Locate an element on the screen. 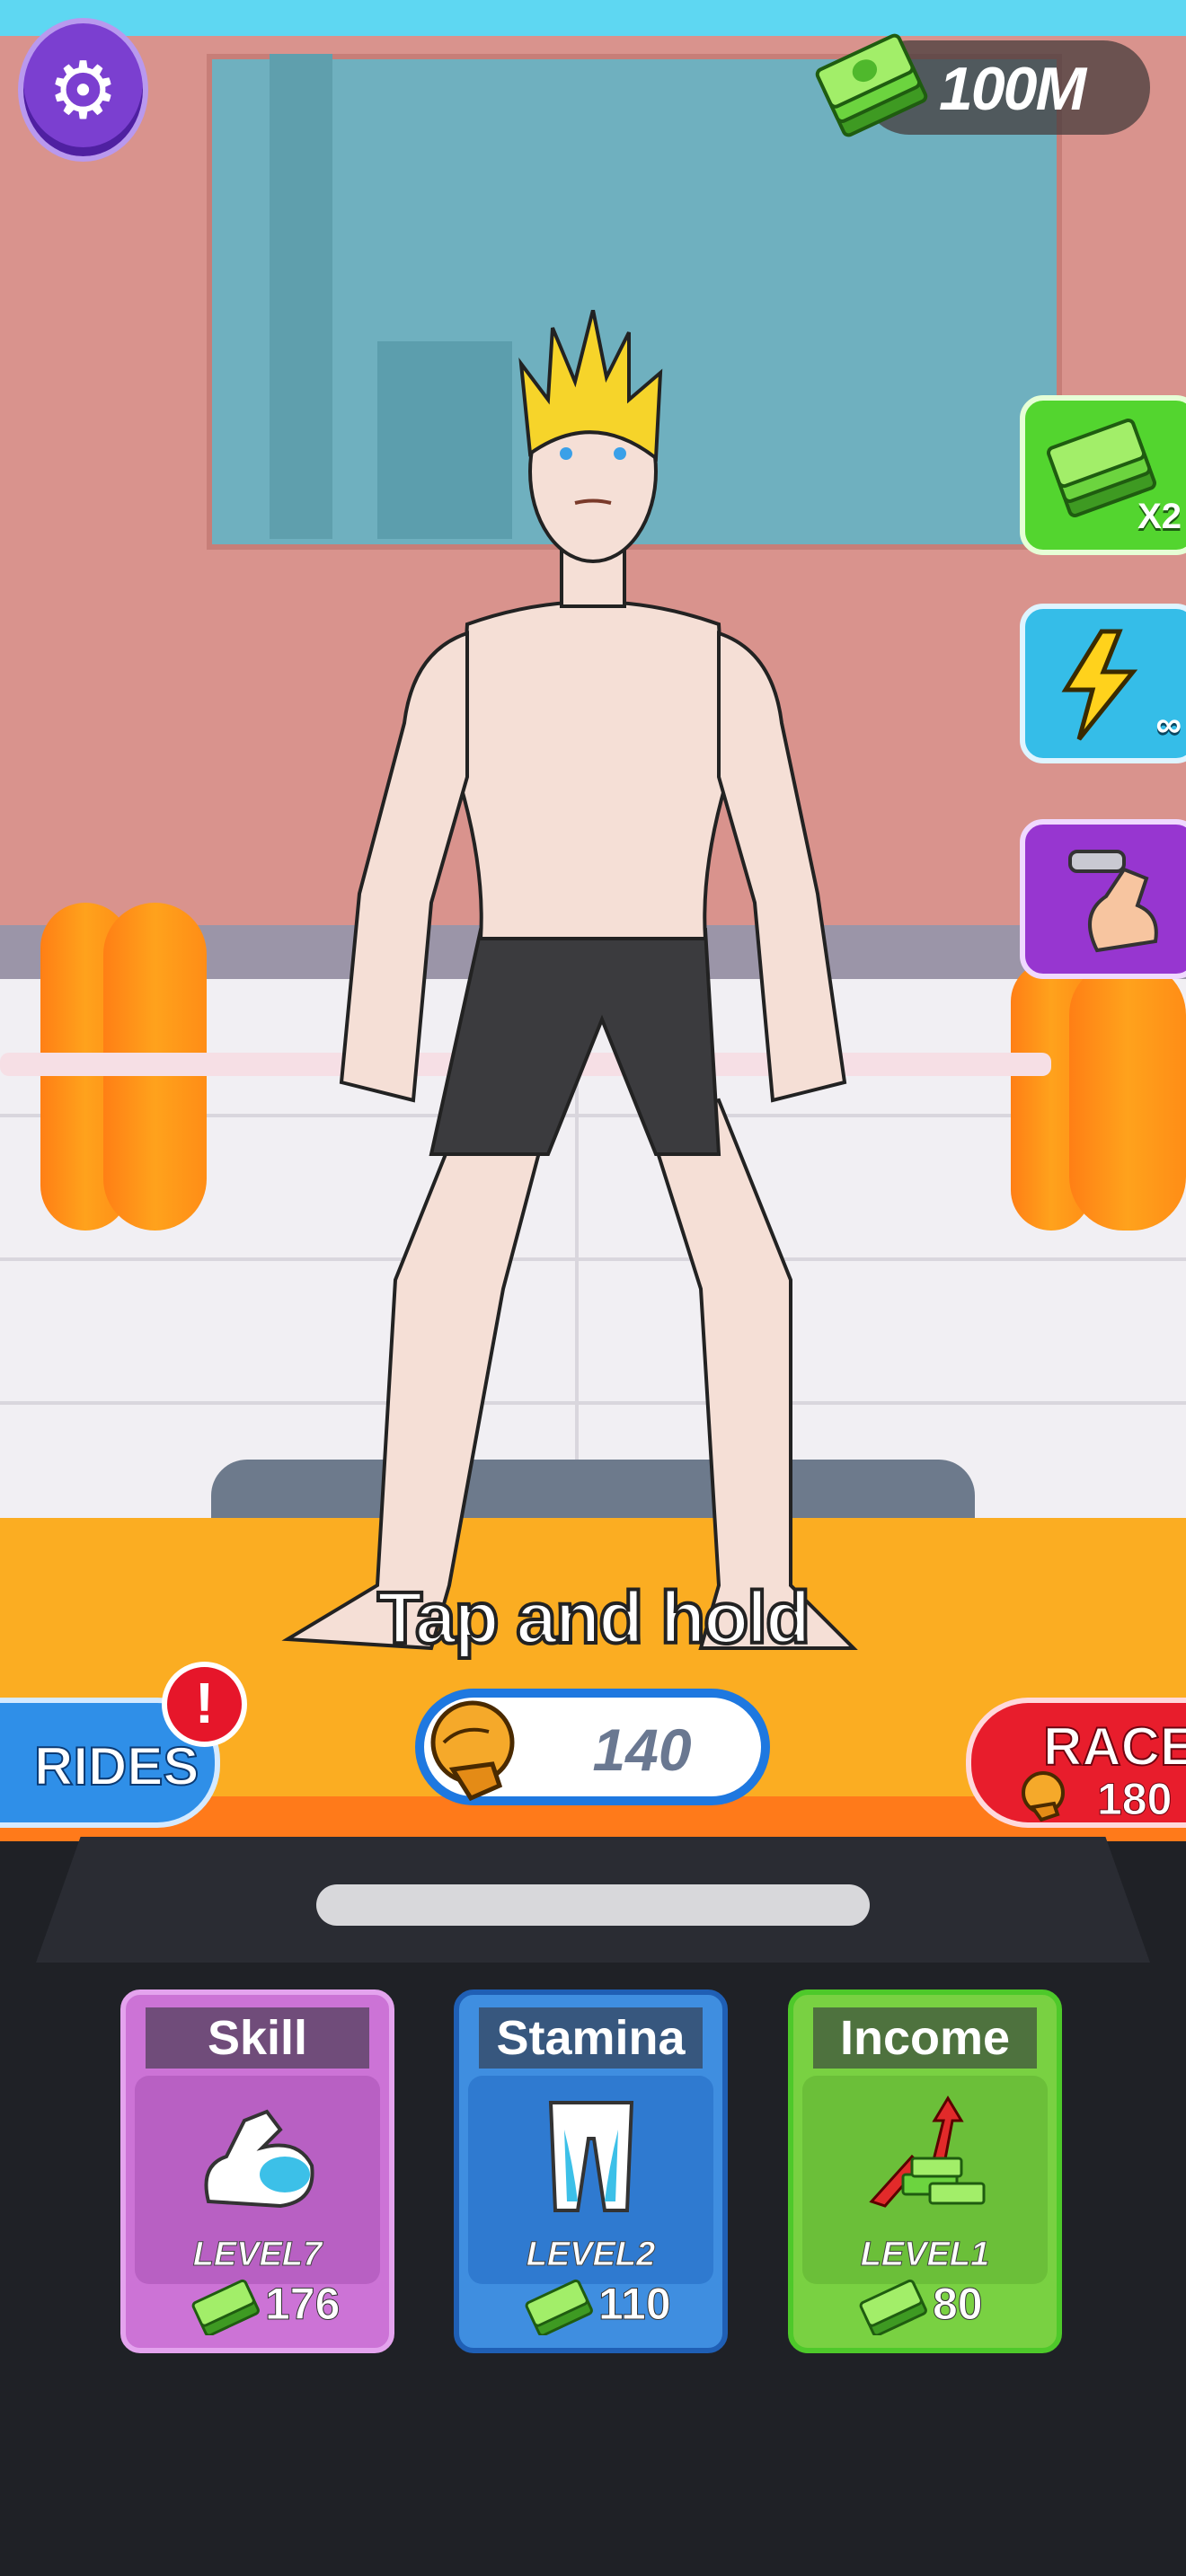 Image resolution: width=1186 pixels, height=2576 pixels. auto-lift-boost-button is located at coordinates (1103, 899).